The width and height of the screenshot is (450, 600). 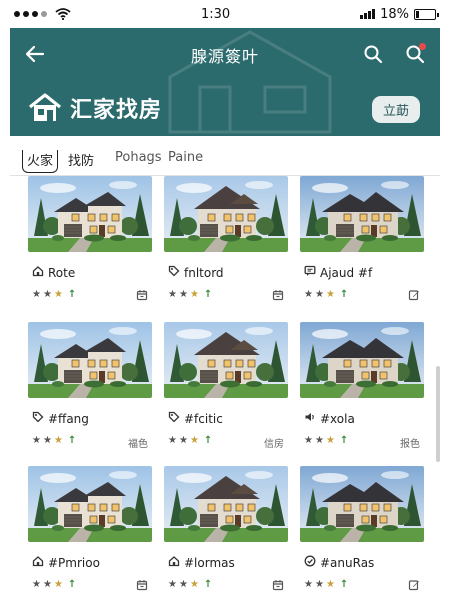 I want to click on listing-card: Ajaud #f ★ ★ ★ ↑, so click(x=362, y=242).